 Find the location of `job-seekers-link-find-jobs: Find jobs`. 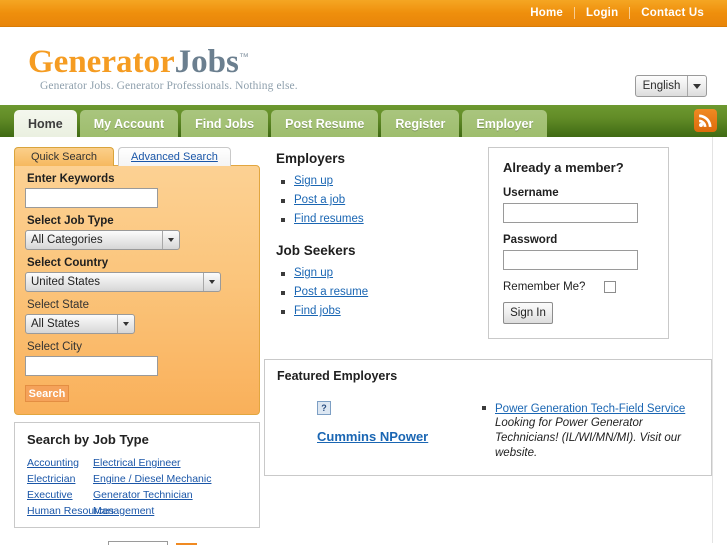

job-seekers-link-find-jobs: Find jobs is located at coordinates (317, 311).